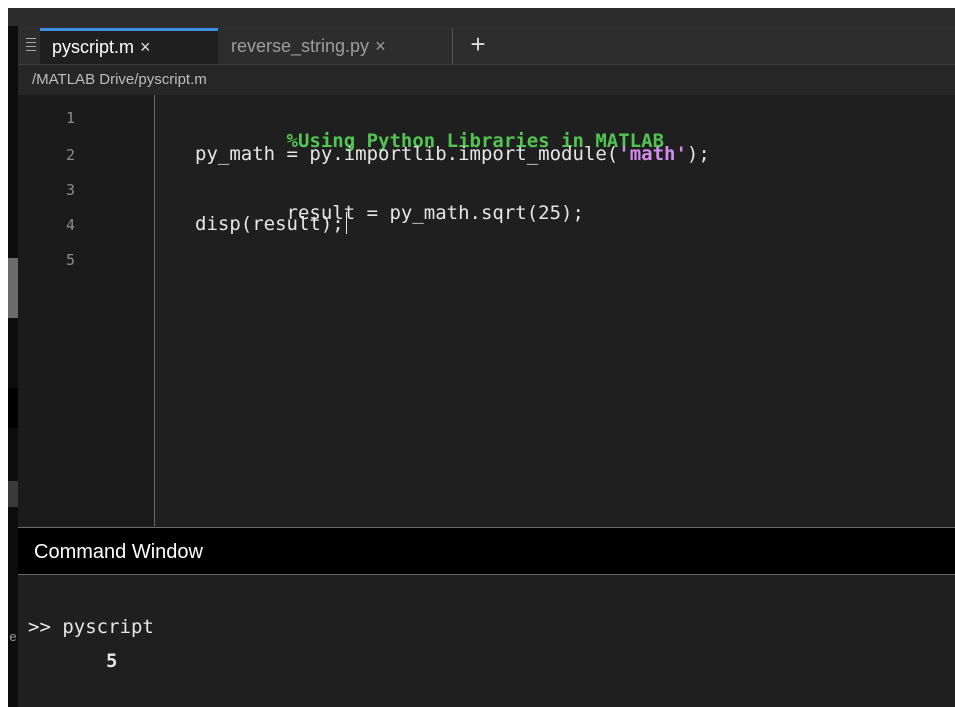 Image resolution: width=955 pixels, height=707 pixels. Describe the element at coordinates (86, 310) in the screenshot. I see `line-number-gutter: 1 2 3 4 5` at that location.